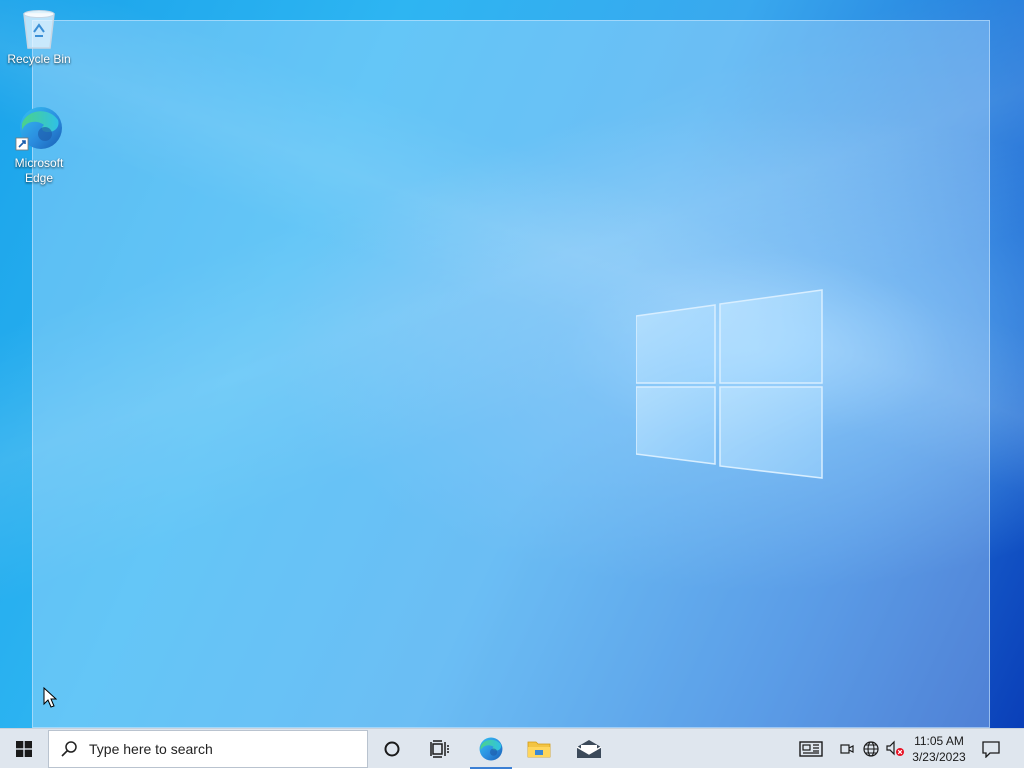 This screenshot has width=1024, height=769. What do you see at coordinates (69, 749) in the screenshot?
I see `search-icon` at bounding box center [69, 749].